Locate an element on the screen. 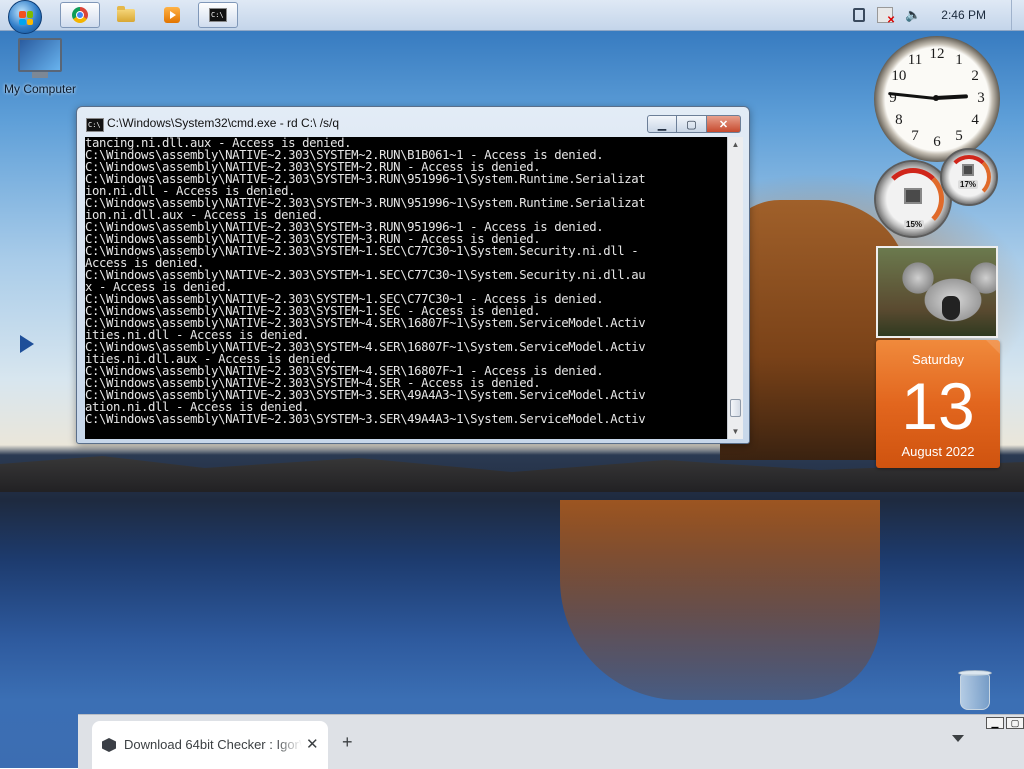 This screenshot has width=1024, height=769. ram-chip-icon is located at coordinates (968, 170).